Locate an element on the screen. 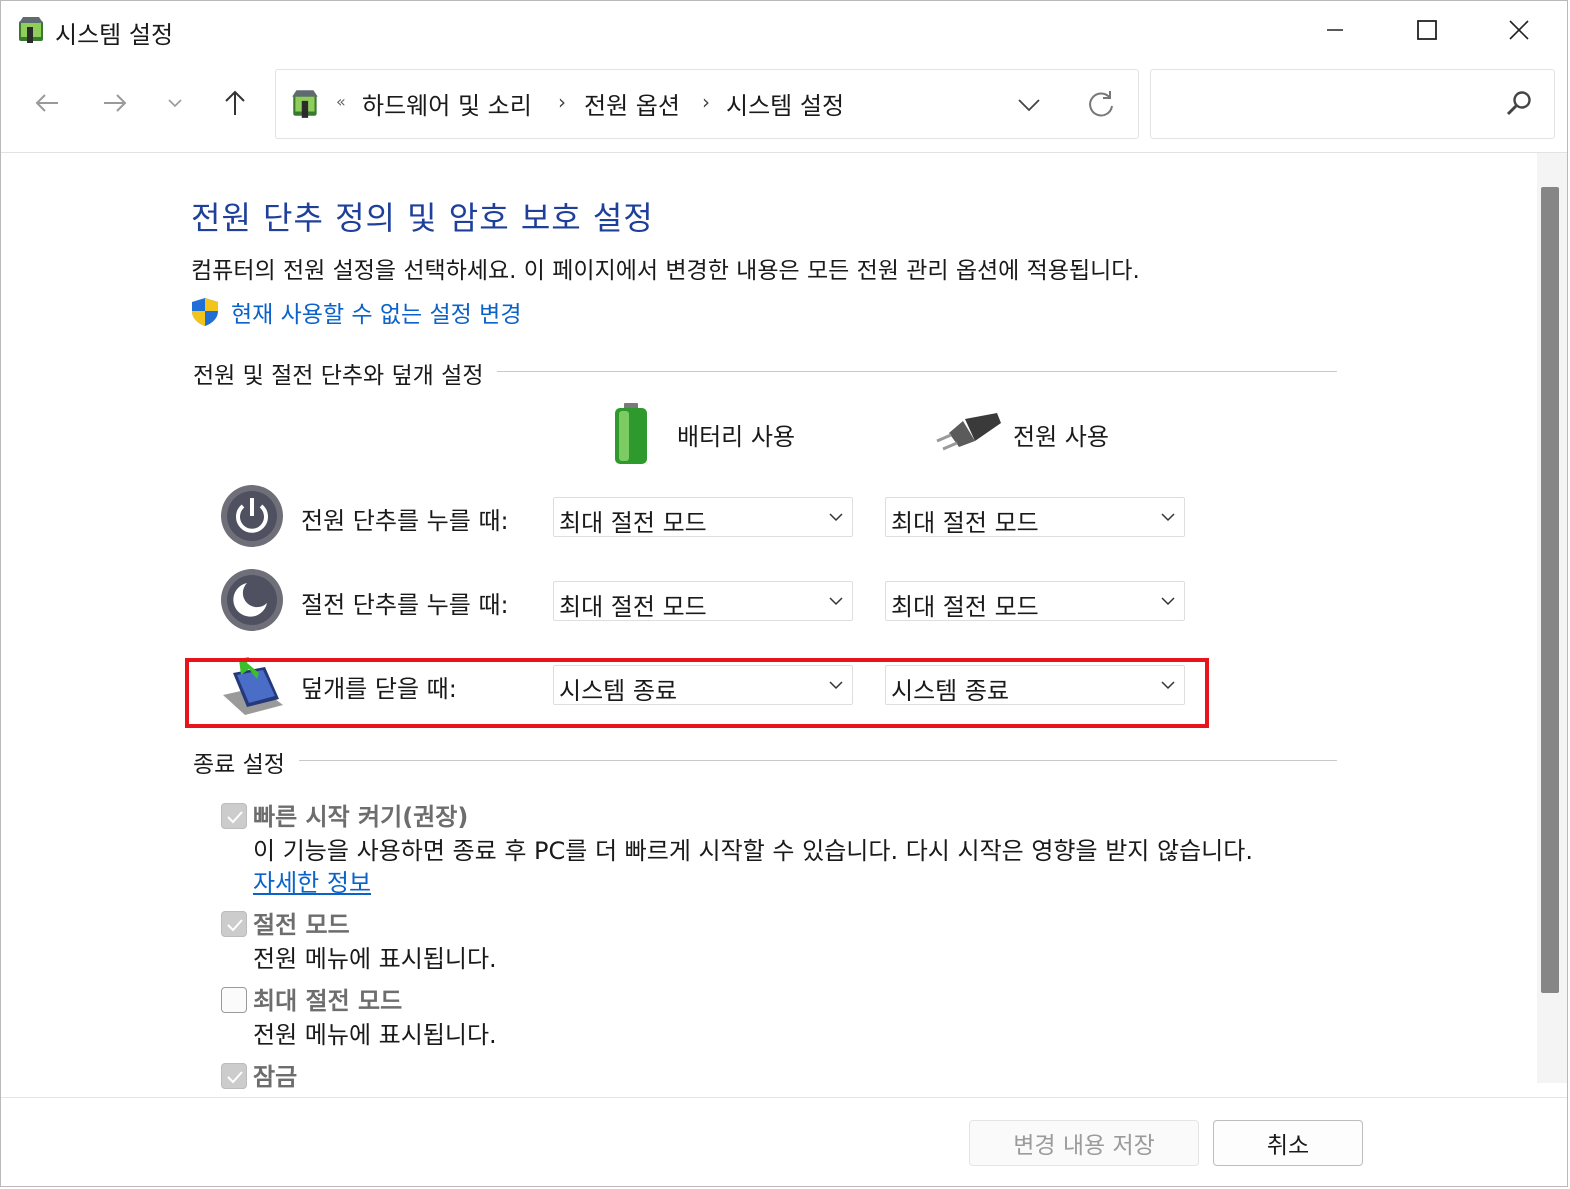 Image resolution: width=1570 pixels, height=1189 pixels. maximize-icon is located at coordinates (1427, 30).